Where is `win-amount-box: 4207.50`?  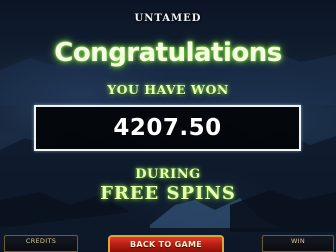 win-amount-box: 4207.50 is located at coordinates (167, 128).